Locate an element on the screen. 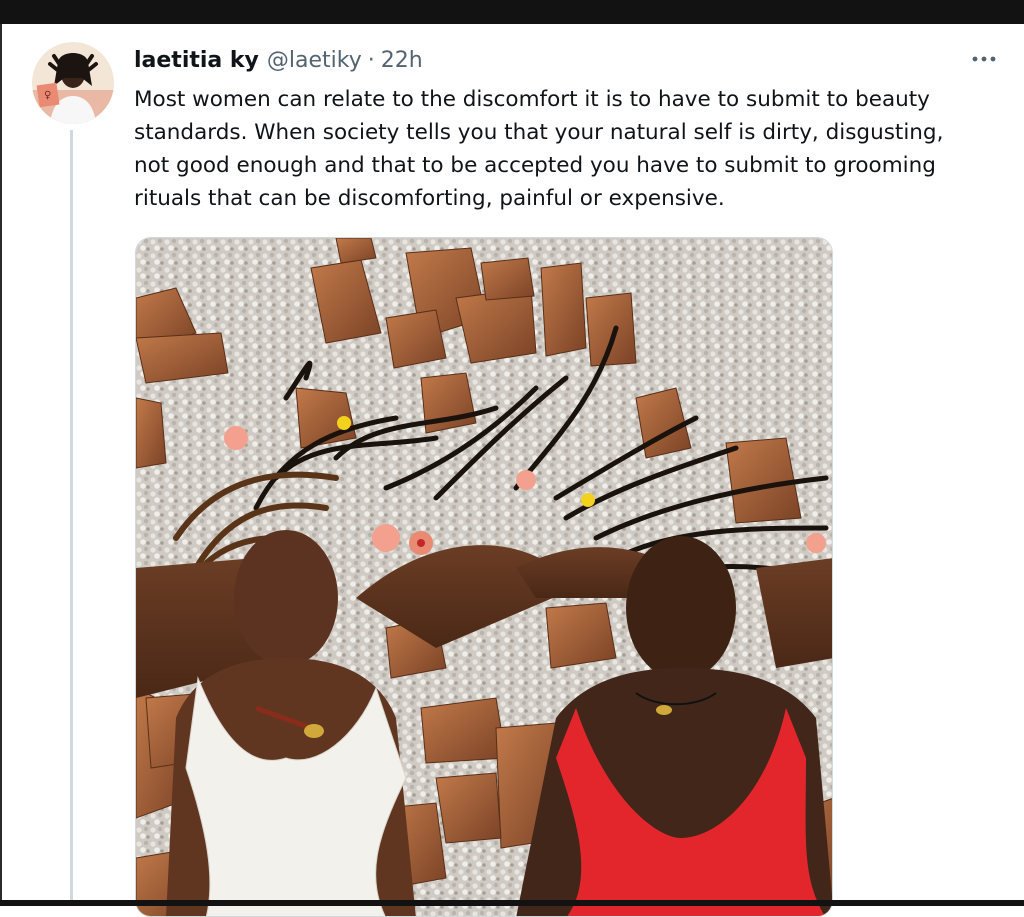 The height and width of the screenshot is (917, 1024). thread-connector-line is located at coordinates (71, 515).